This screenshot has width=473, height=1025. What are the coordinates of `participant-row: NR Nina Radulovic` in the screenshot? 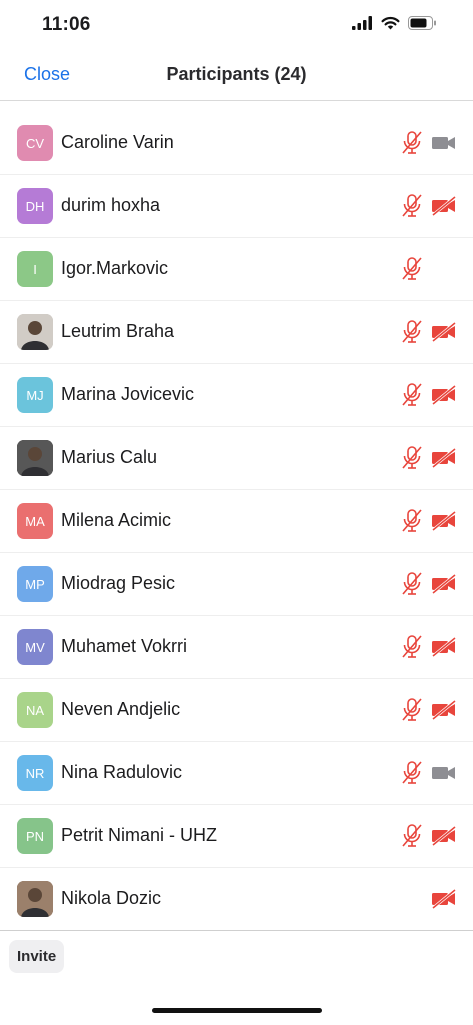 It's located at (236, 773).